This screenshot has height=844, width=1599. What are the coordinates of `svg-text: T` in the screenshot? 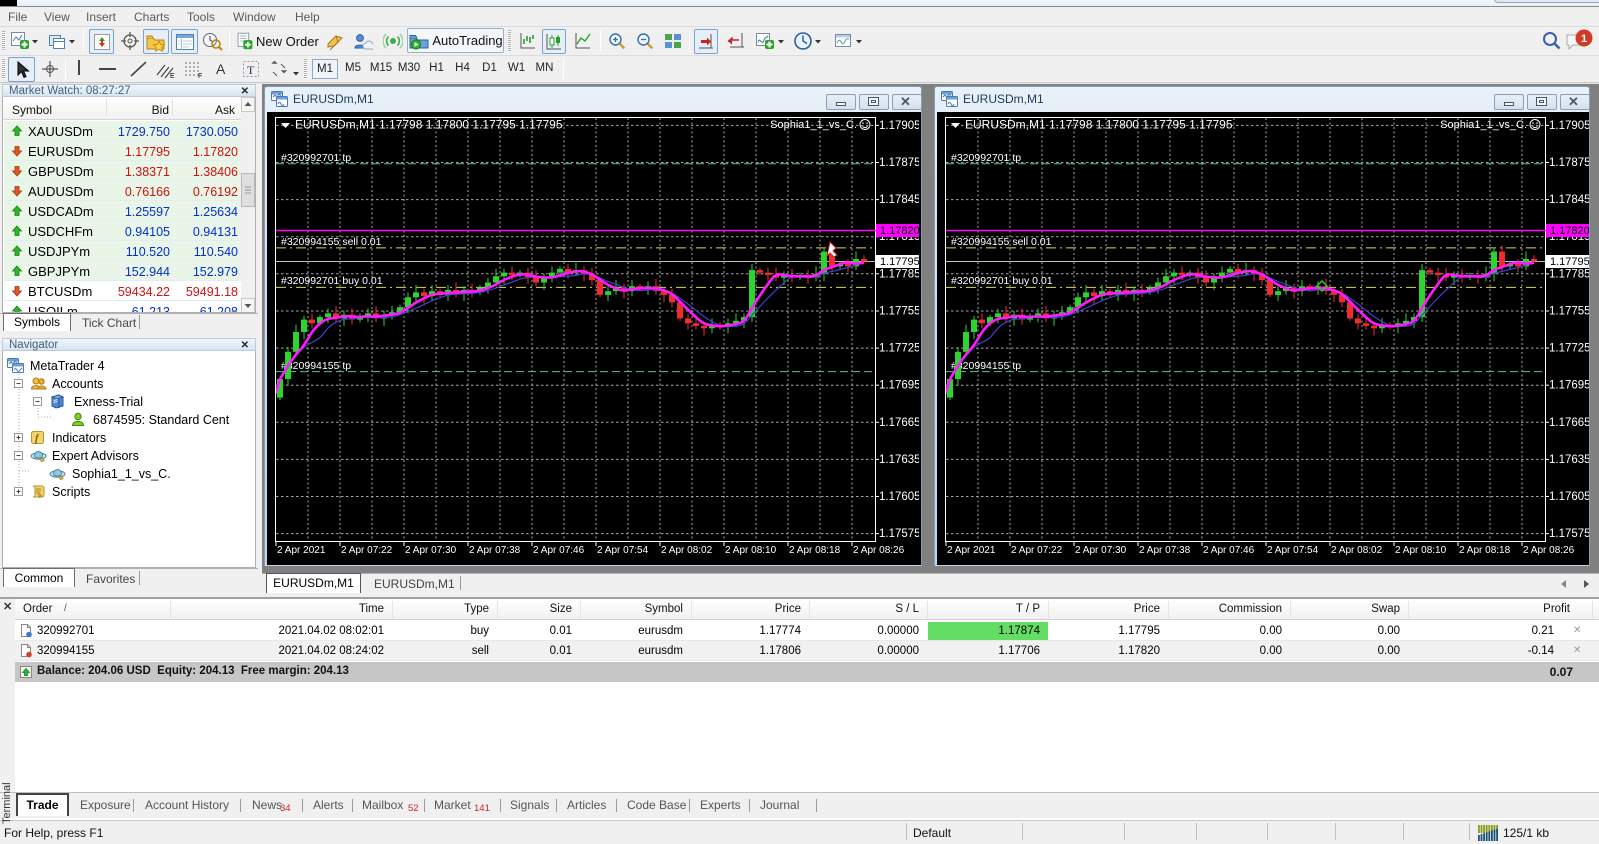 It's located at (251, 70).